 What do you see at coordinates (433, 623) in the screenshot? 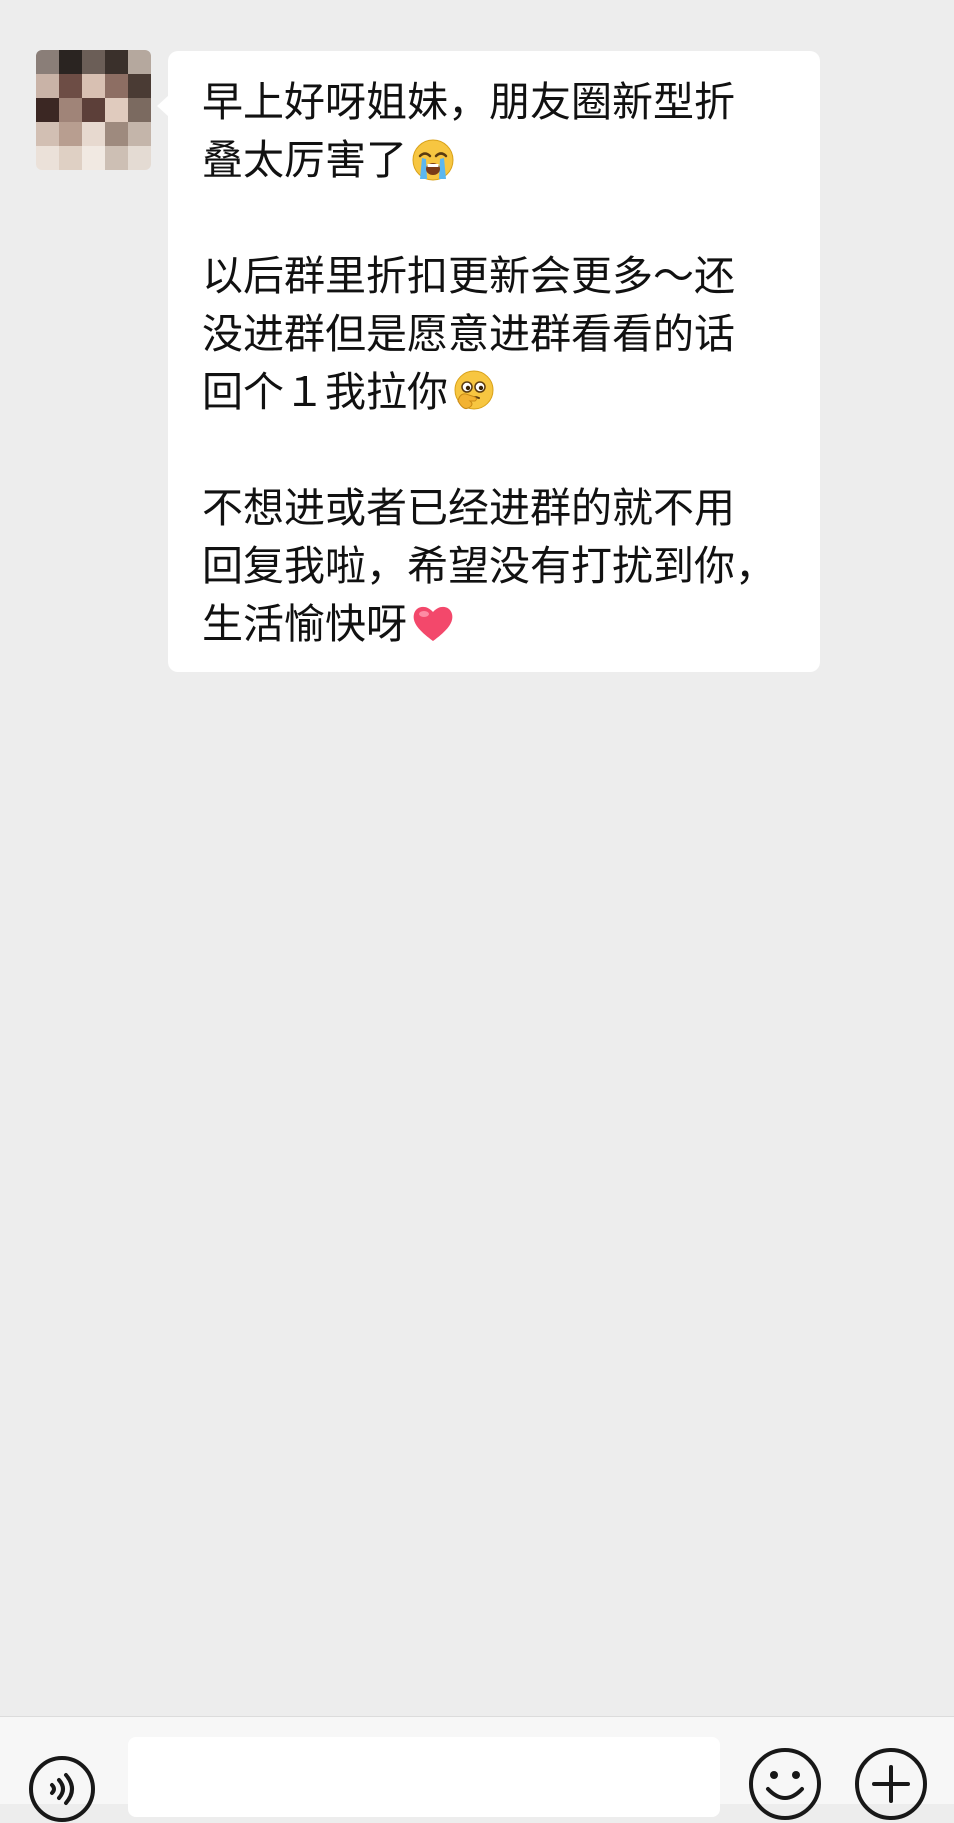
I see `red-heart-icon` at bounding box center [433, 623].